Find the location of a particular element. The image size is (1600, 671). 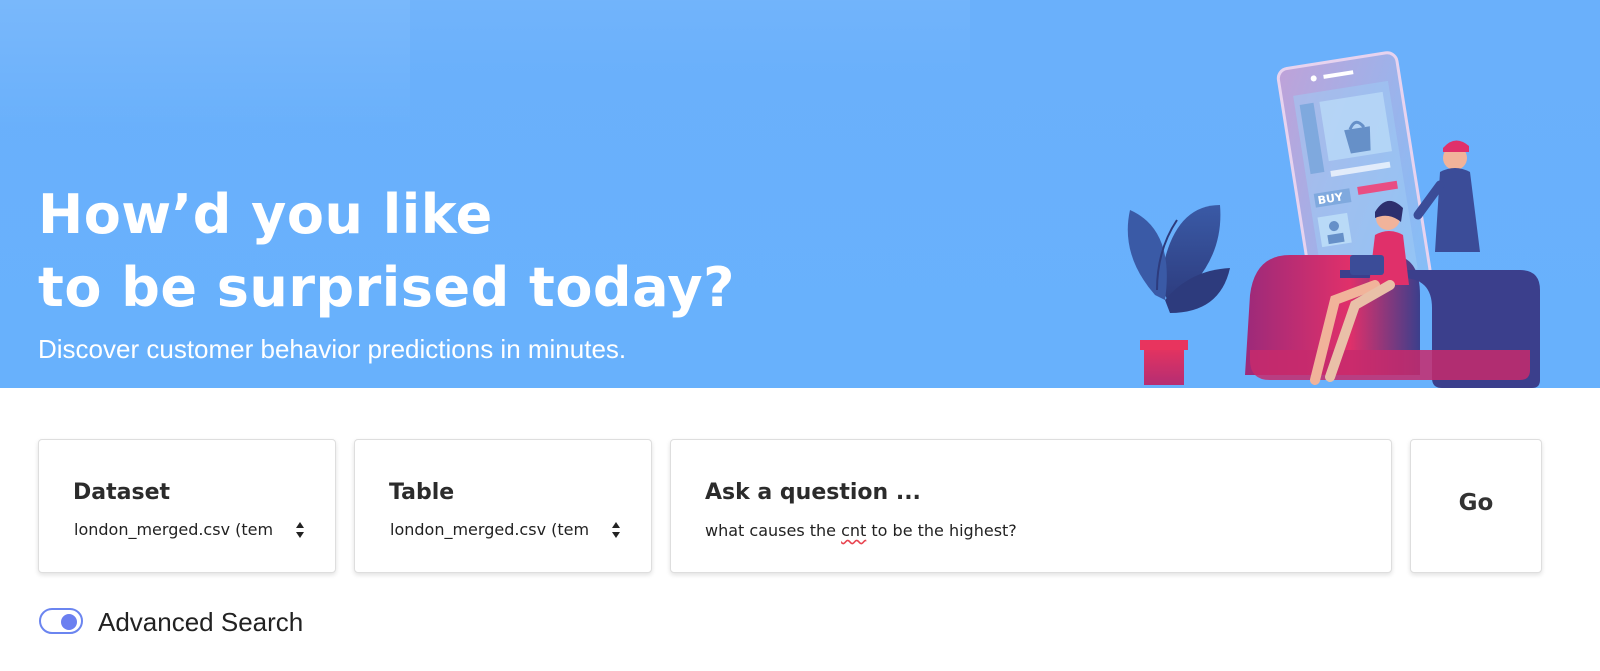

toggle-knob is located at coordinates (69, 622).